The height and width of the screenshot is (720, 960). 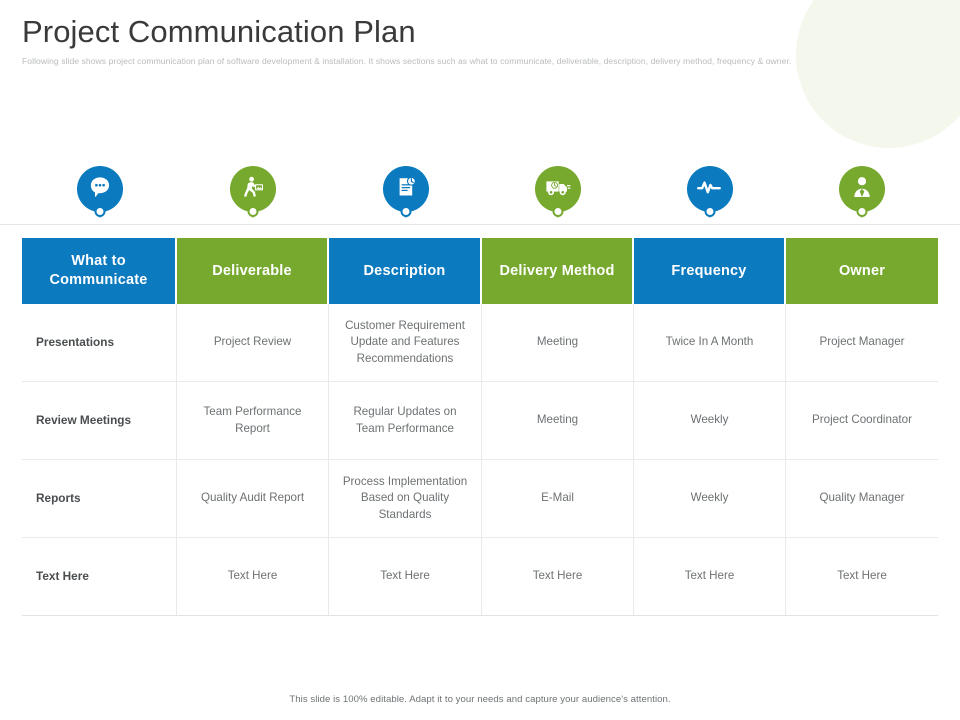 What do you see at coordinates (862, 499) in the screenshot?
I see `cell-owner: Quality Manager` at bounding box center [862, 499].